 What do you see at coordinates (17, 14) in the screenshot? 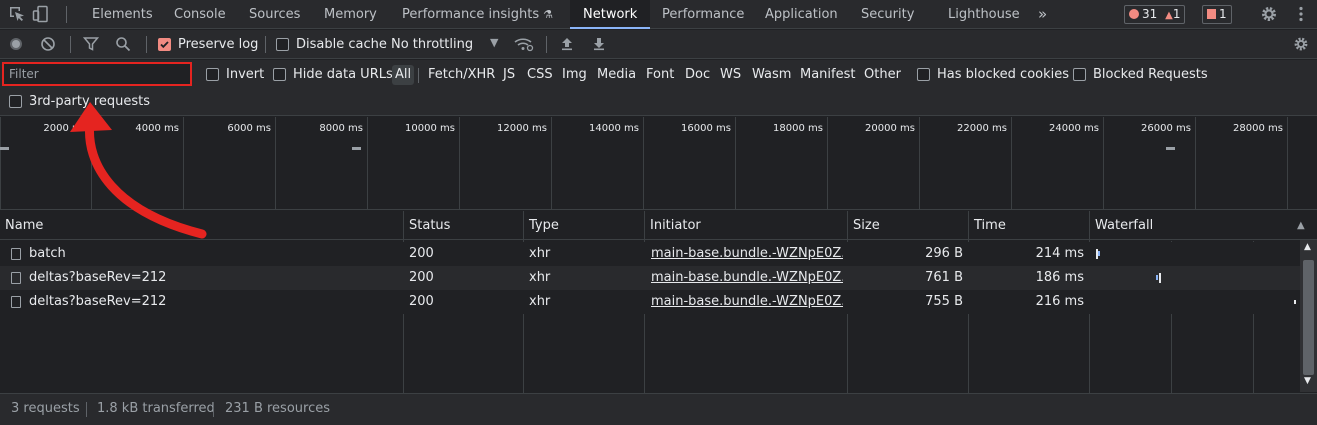
I see `inspect-element-icon` at bounding box center [17, 14].